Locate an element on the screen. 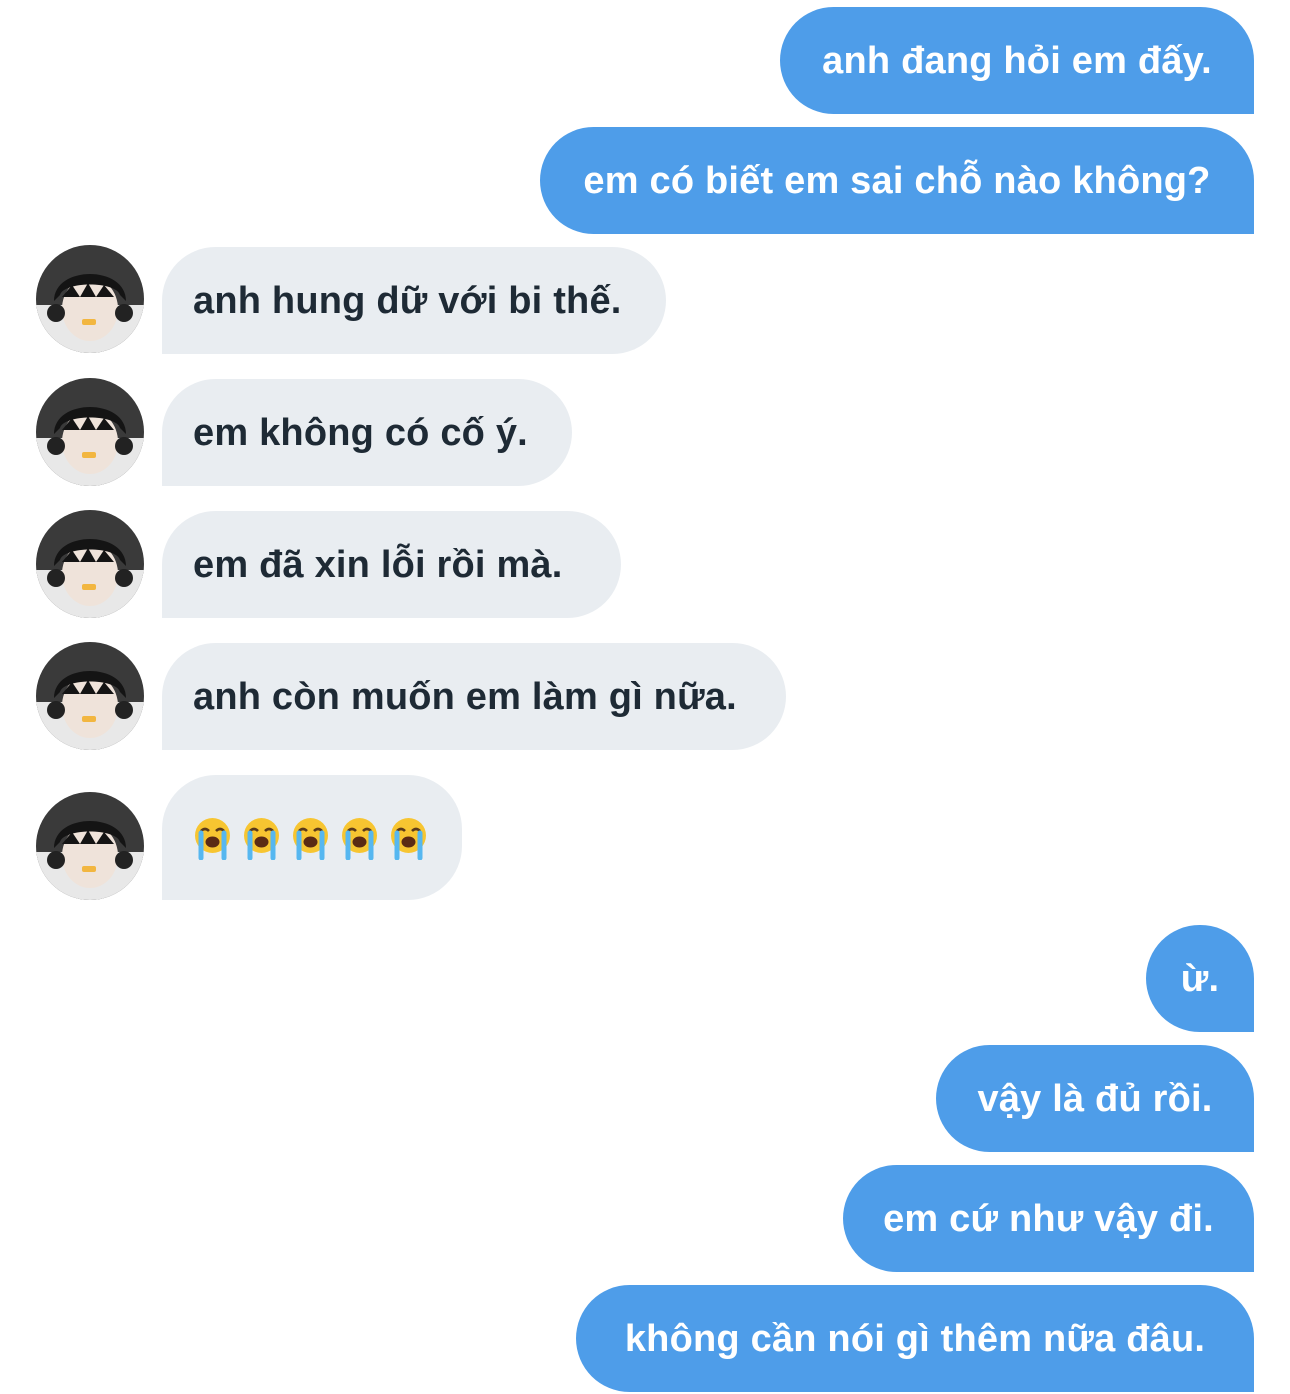  emoji-row is located at coordinates (310, 838).